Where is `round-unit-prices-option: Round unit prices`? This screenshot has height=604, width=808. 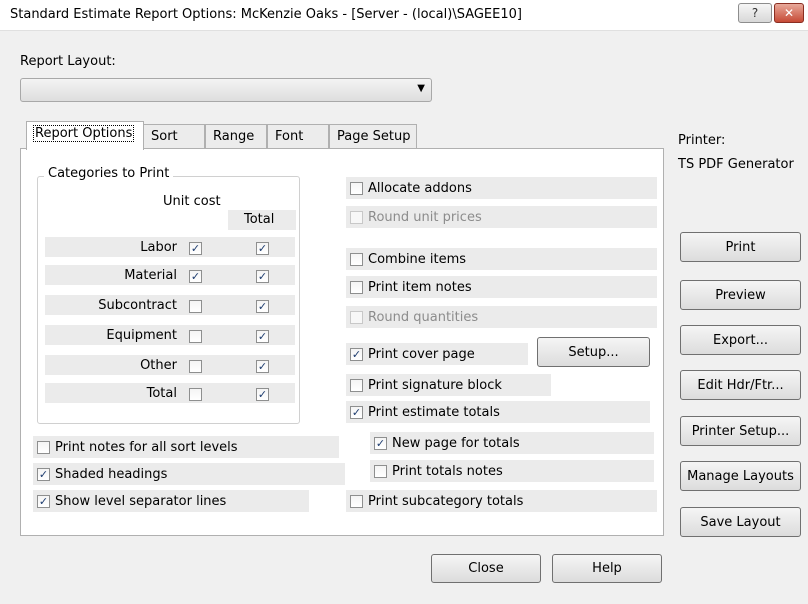
round-unit-prices-option: Round unit prices is located at coordinates (501, 217).